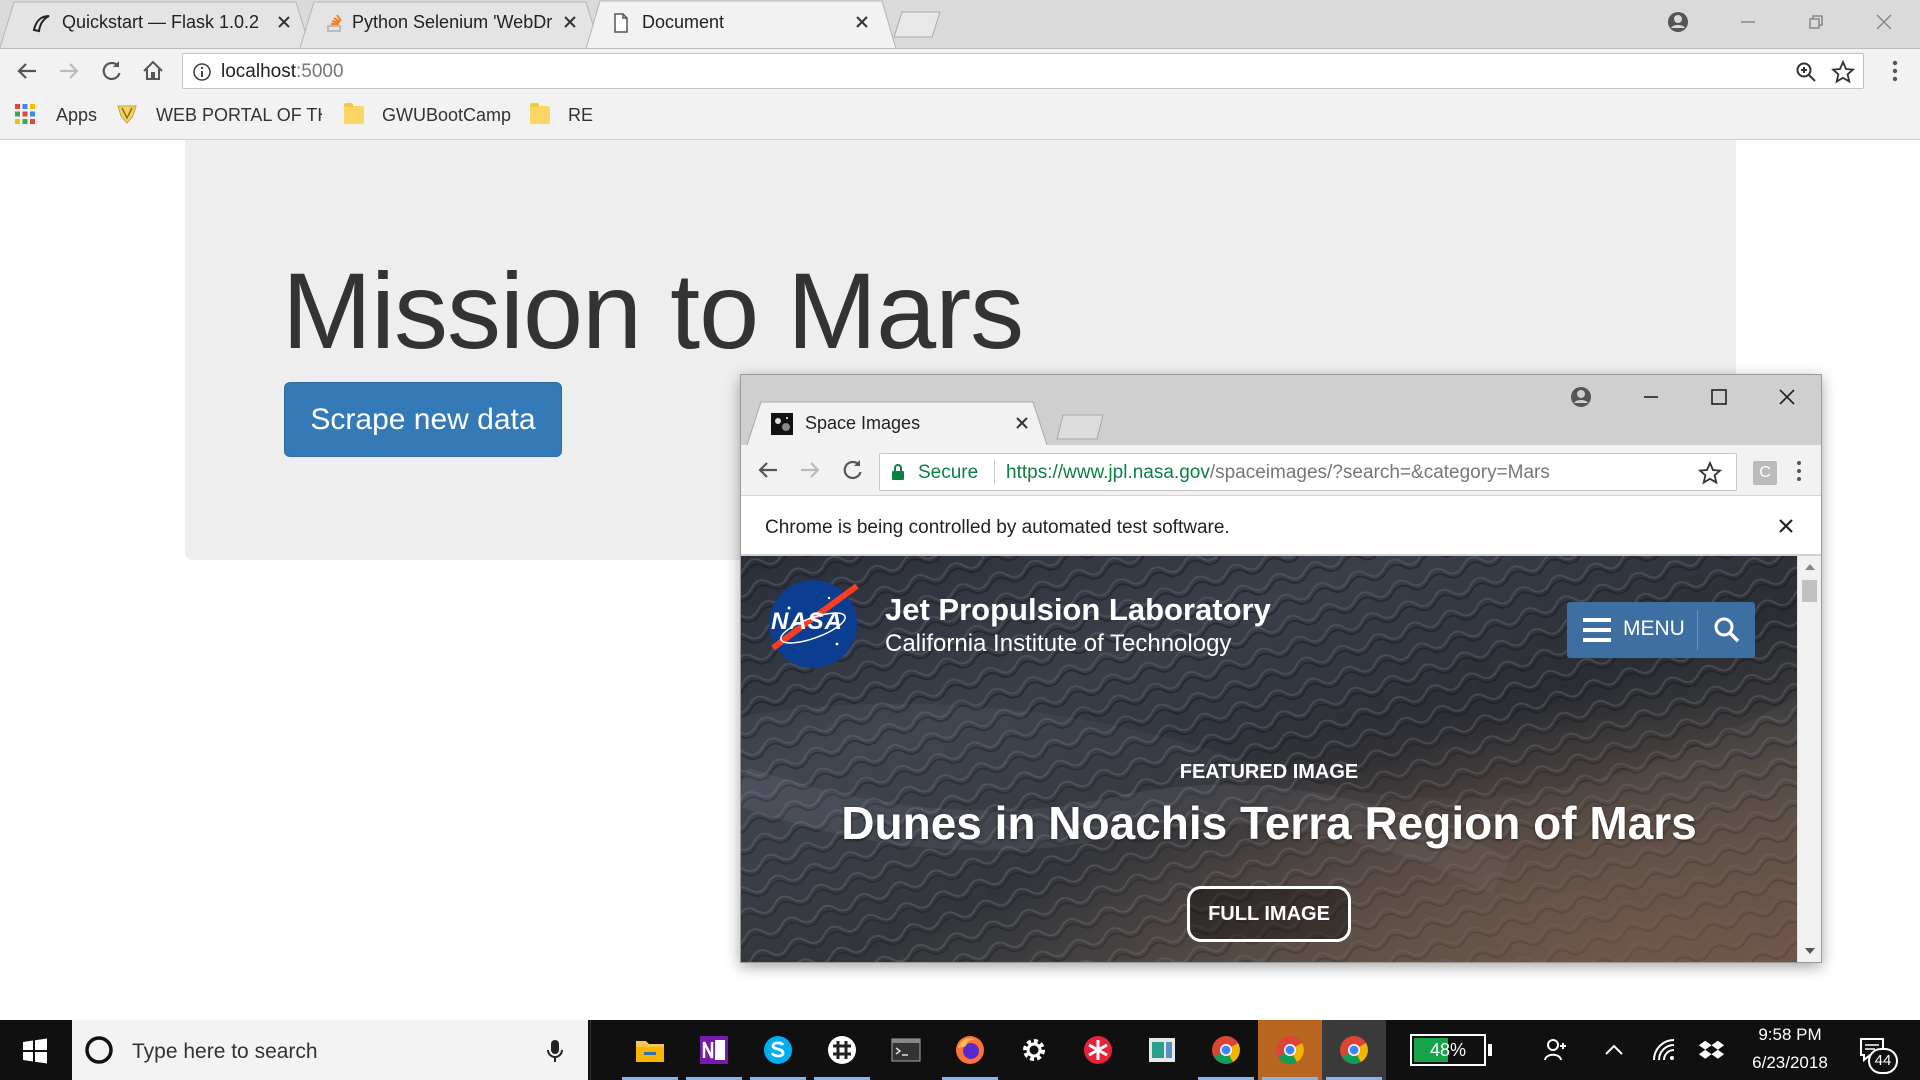  I want to click on search-placeholder: Type here to search, so click(225, 1051).